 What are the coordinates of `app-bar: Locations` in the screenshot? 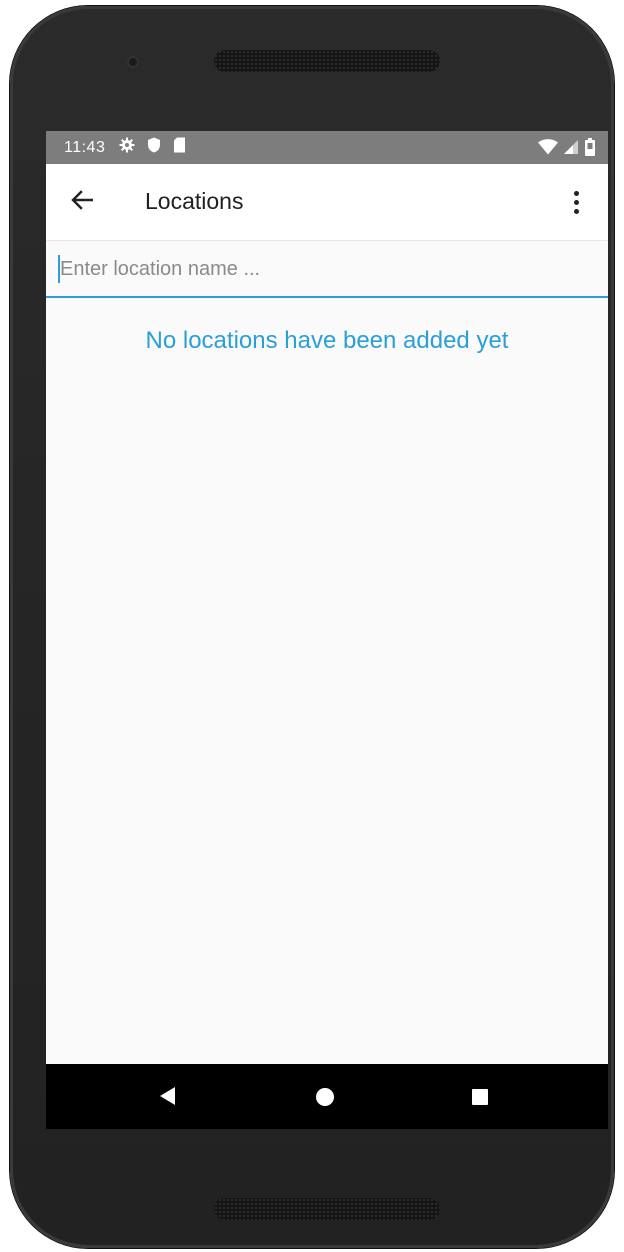 It's located at (327, 202).